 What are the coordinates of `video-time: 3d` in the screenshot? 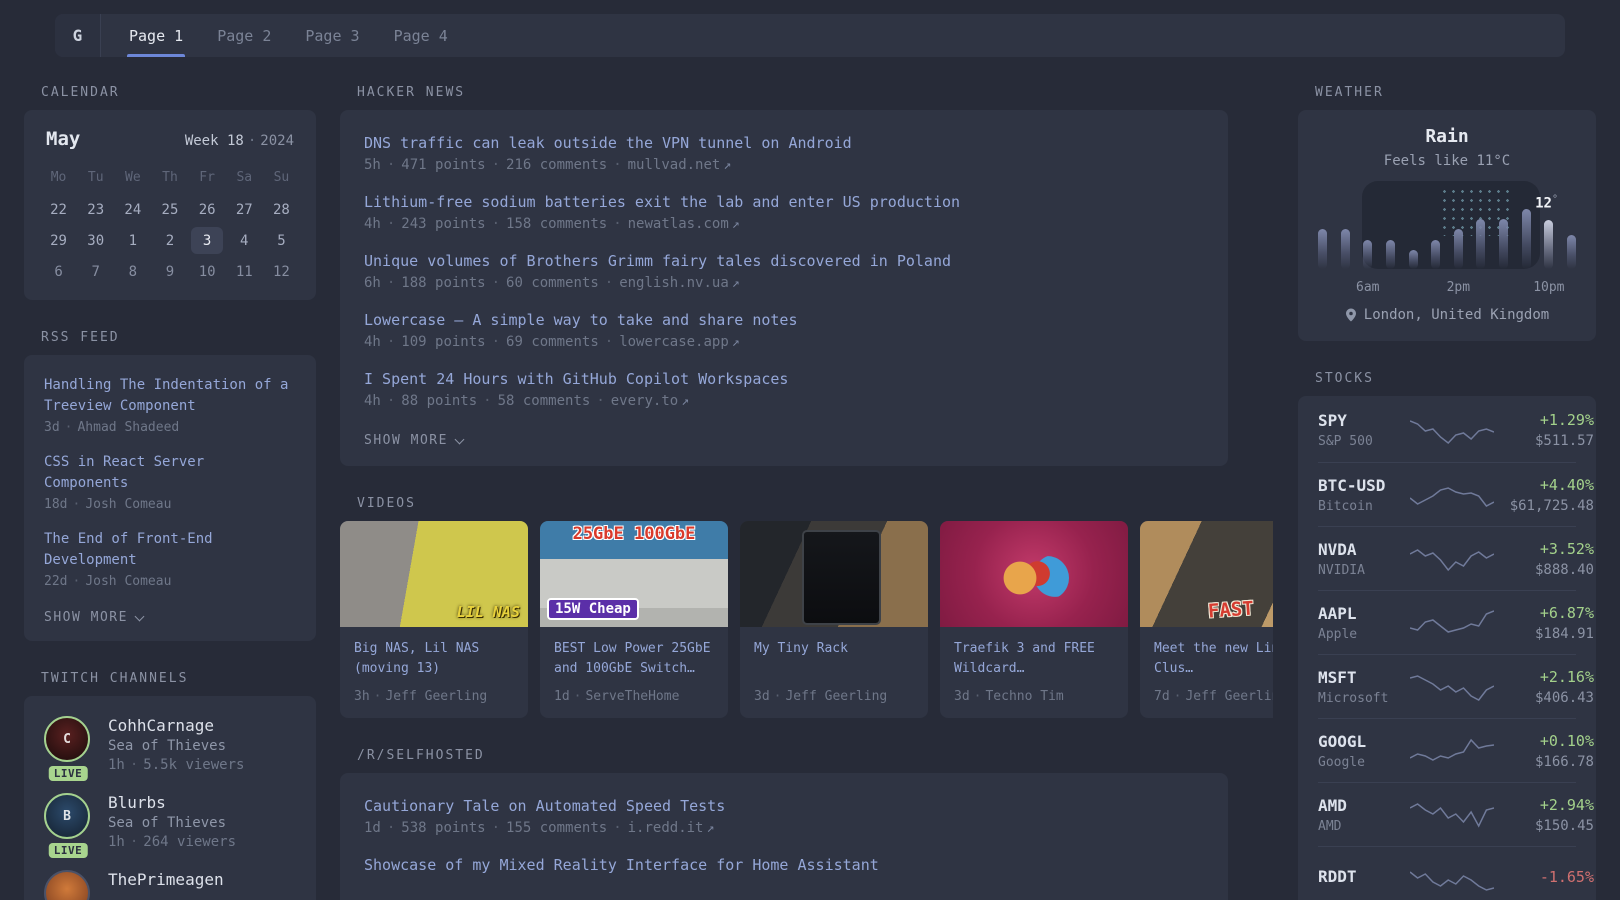 It's located at (962, 697).